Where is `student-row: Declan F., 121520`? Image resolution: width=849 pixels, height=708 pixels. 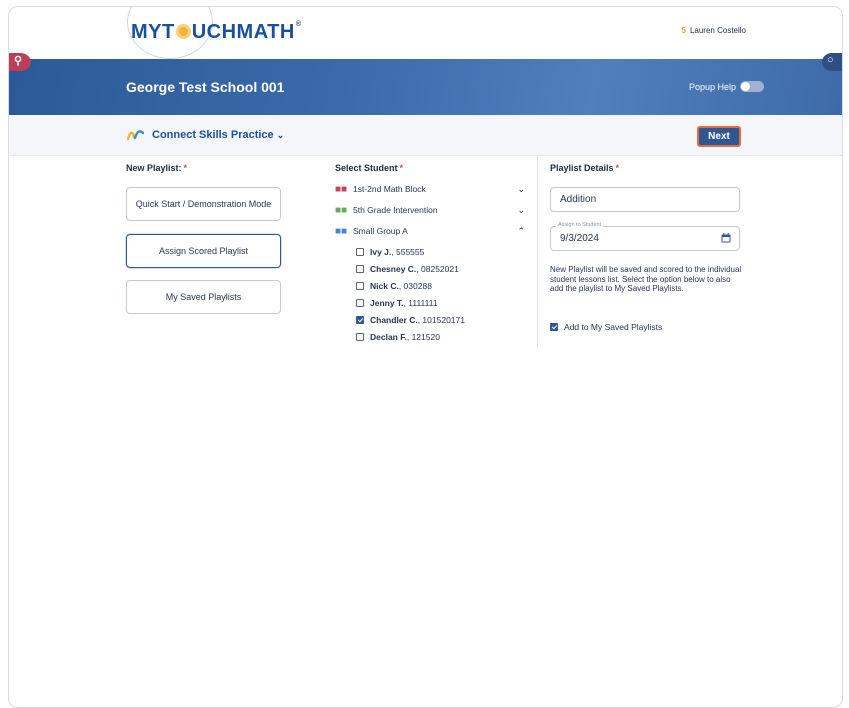 student-row: Declan F., 121520 is located at coordinates (398, 338).